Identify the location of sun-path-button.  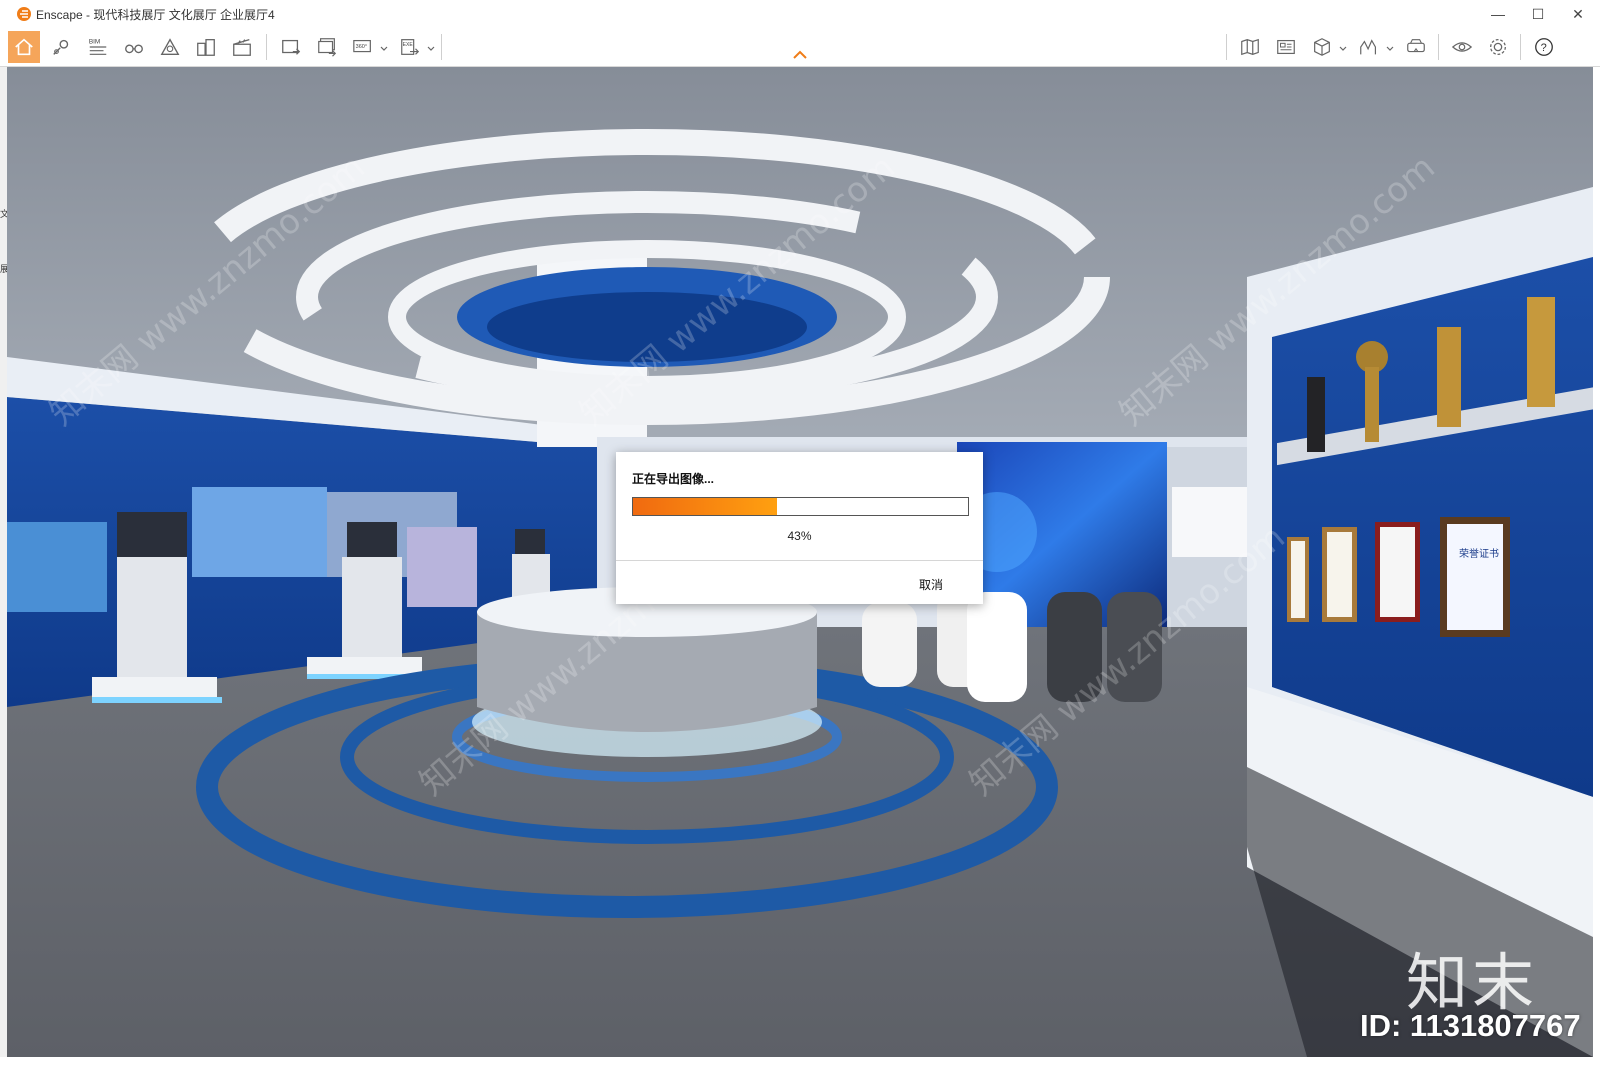
(1369, 47).